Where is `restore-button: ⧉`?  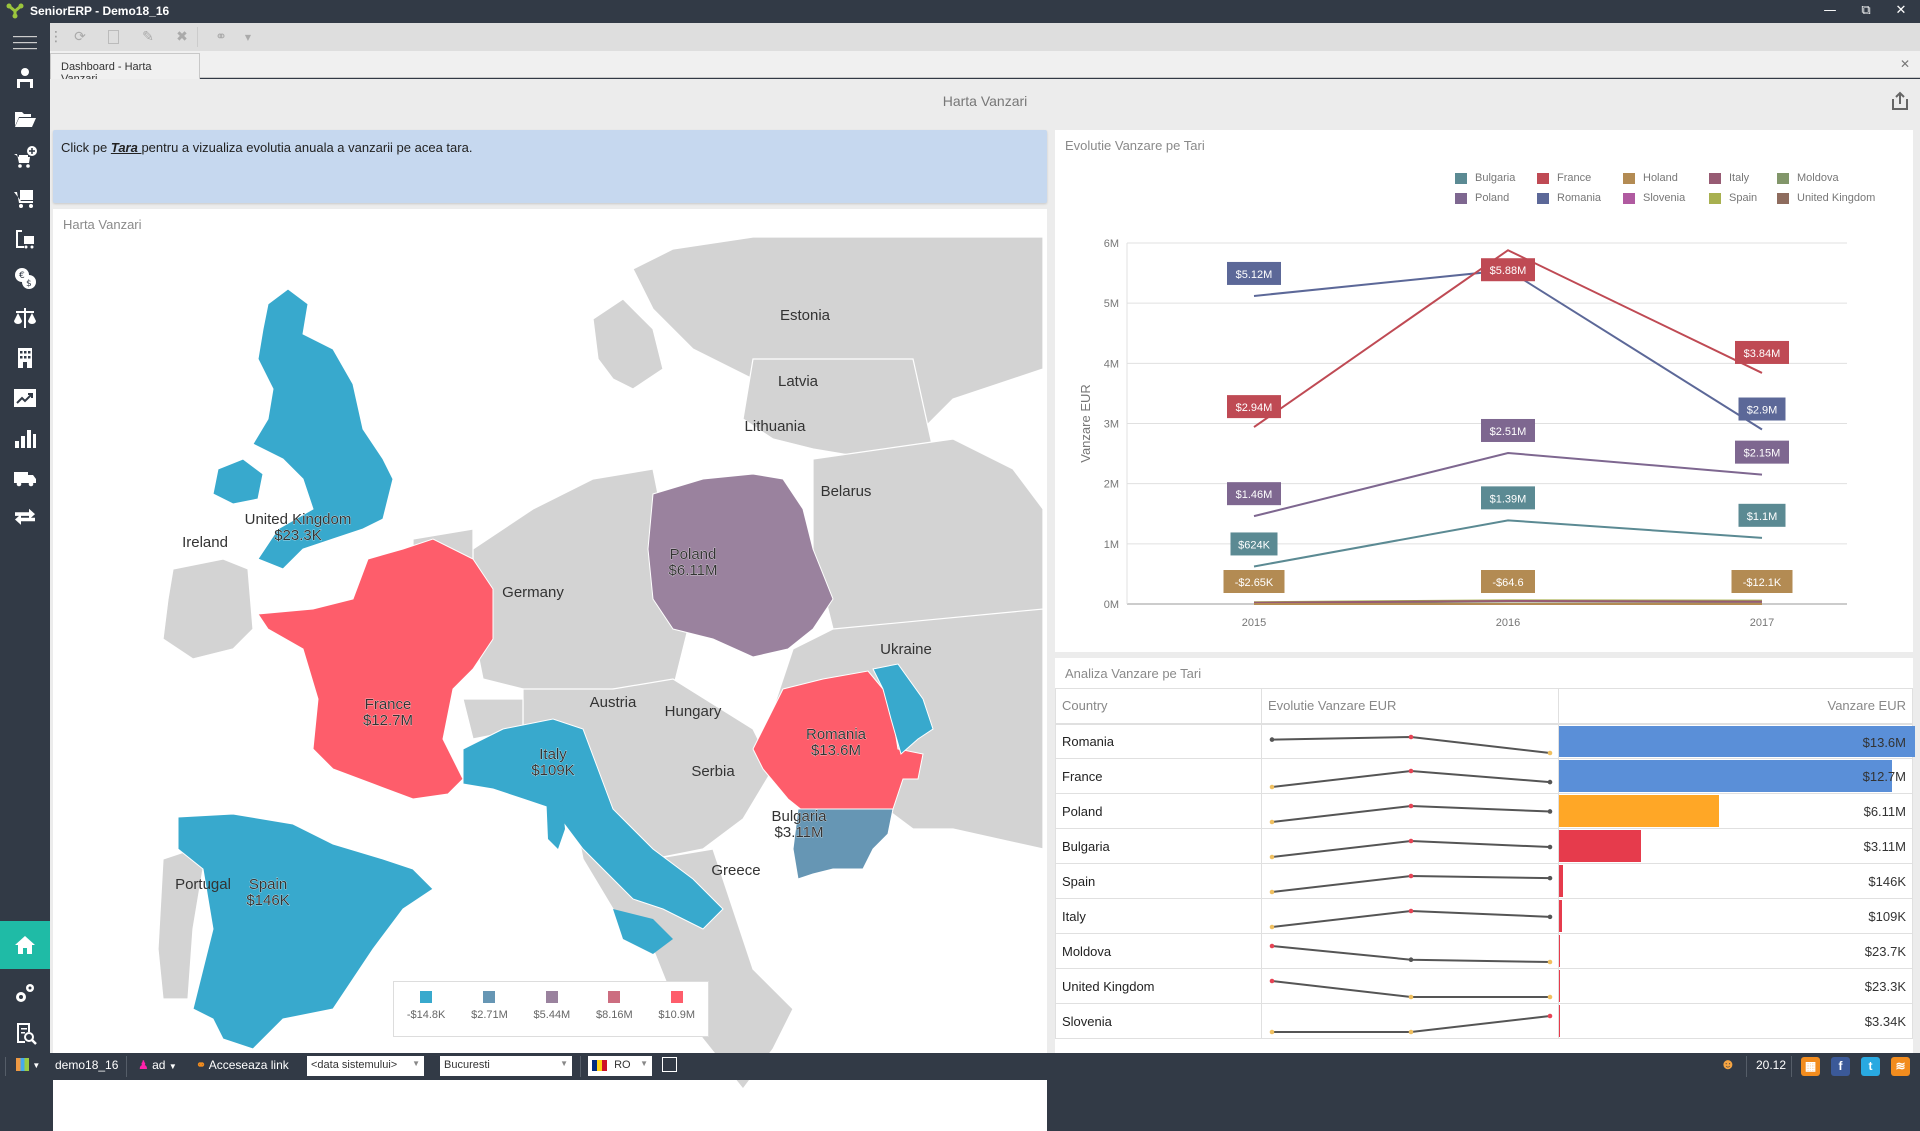
restore-button: ⧉ is located at coordinates (1866, 11).